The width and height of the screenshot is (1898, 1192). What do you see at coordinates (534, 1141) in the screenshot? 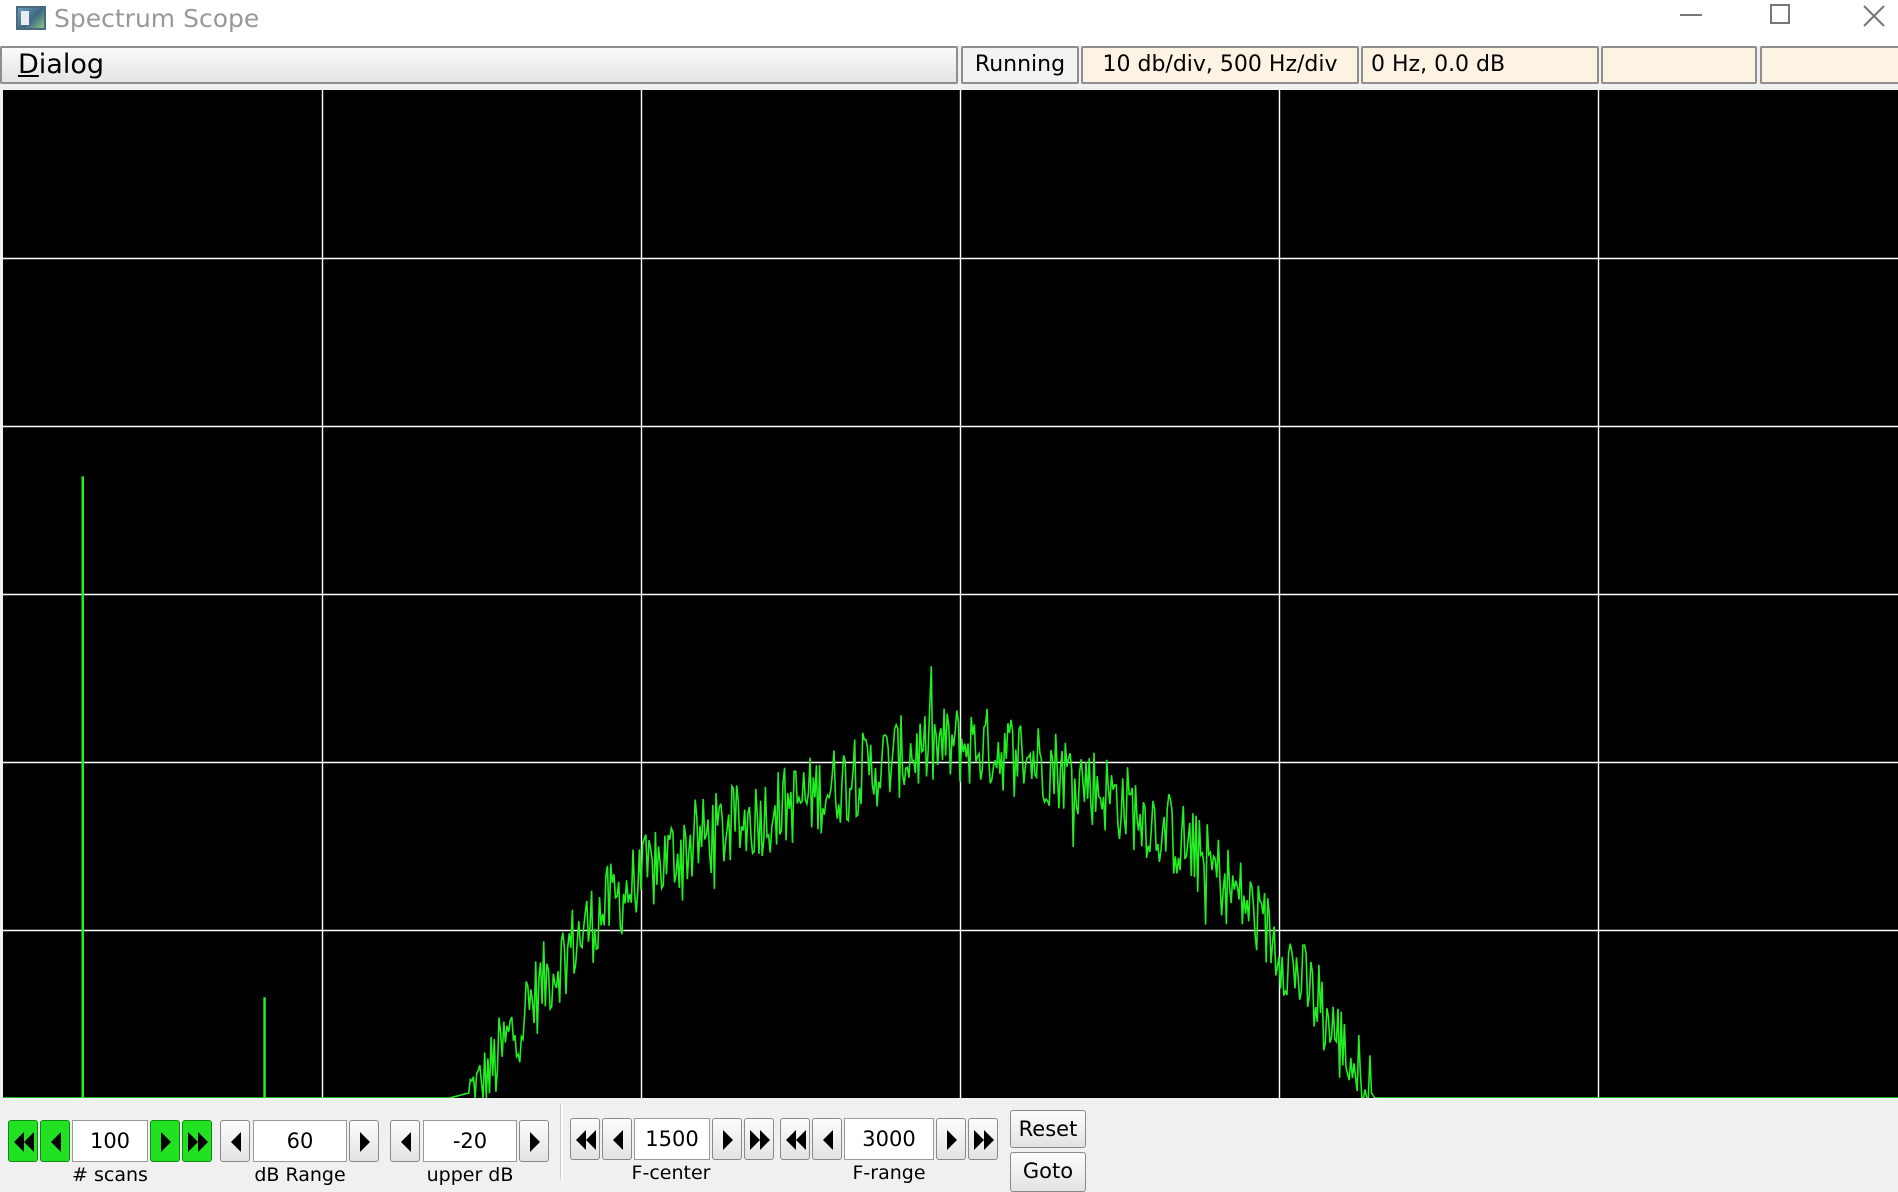
I see `upper-db-increase-button` at bounding box center [534, 1141].